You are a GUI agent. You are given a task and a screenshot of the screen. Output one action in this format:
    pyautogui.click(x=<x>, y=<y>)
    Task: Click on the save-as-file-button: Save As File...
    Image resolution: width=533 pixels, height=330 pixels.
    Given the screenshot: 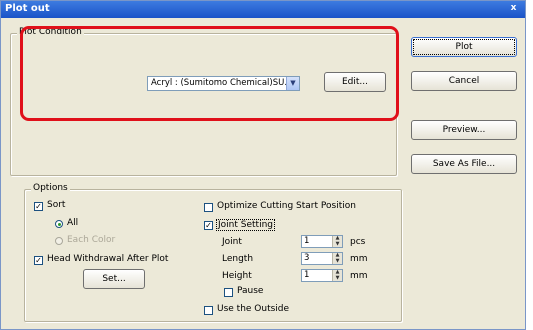 What is the action you would take?
    pyautogui.click(x=464, y=164)
    